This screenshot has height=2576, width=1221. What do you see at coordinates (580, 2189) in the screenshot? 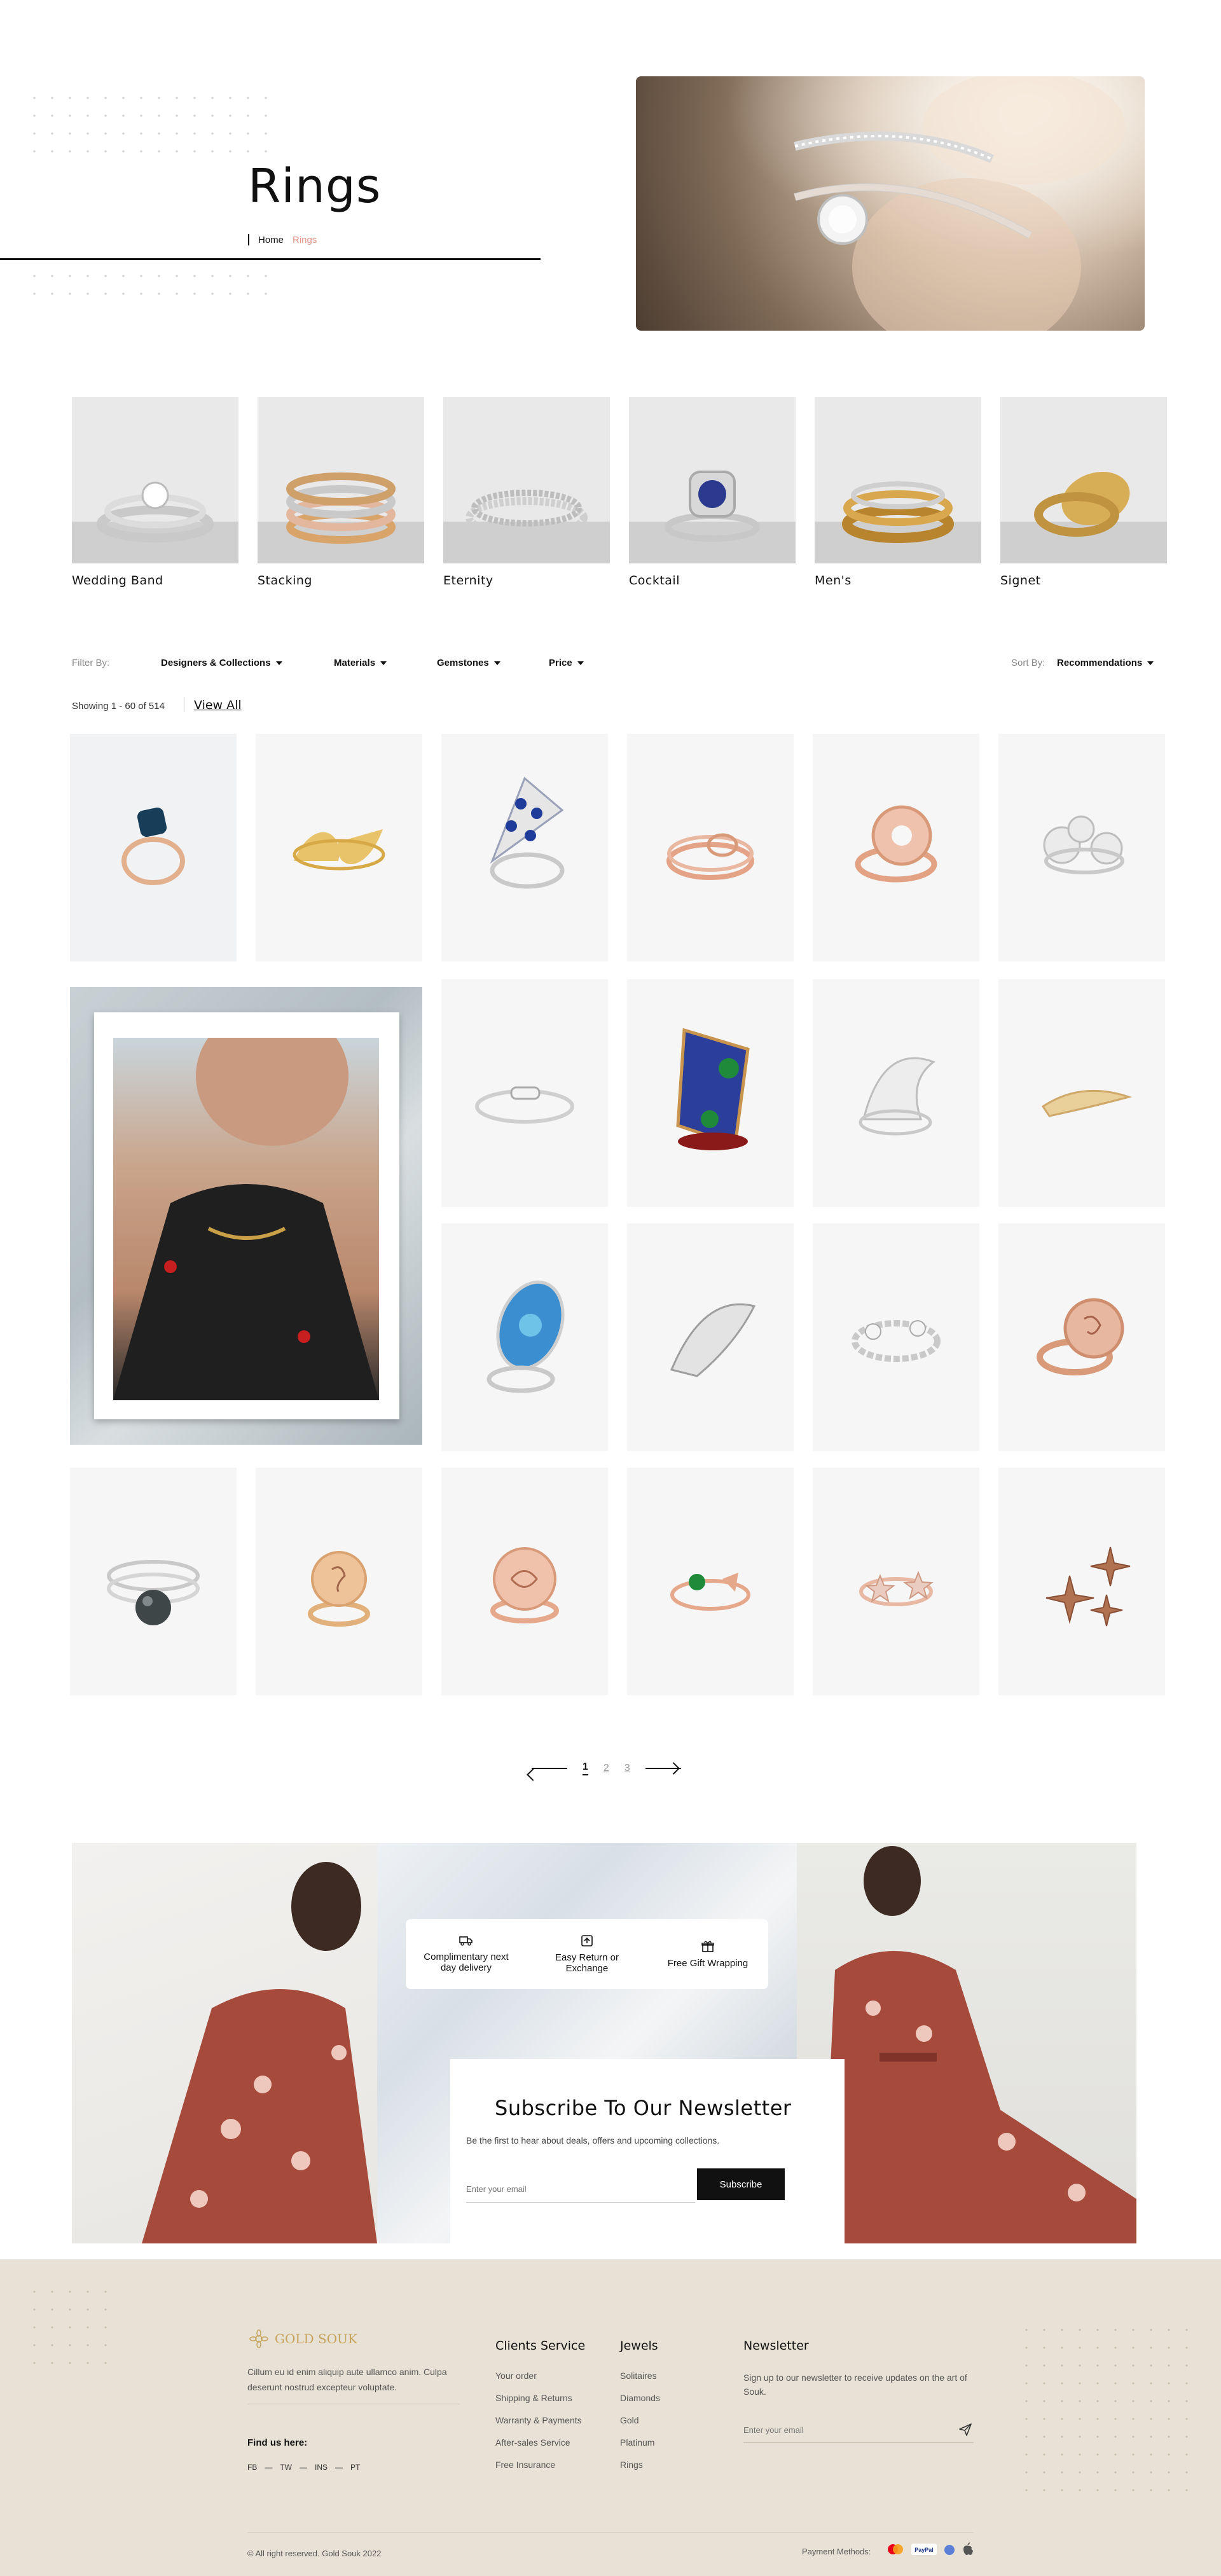
I see `newsletter-email-input` at bounding box center [580, 2189].